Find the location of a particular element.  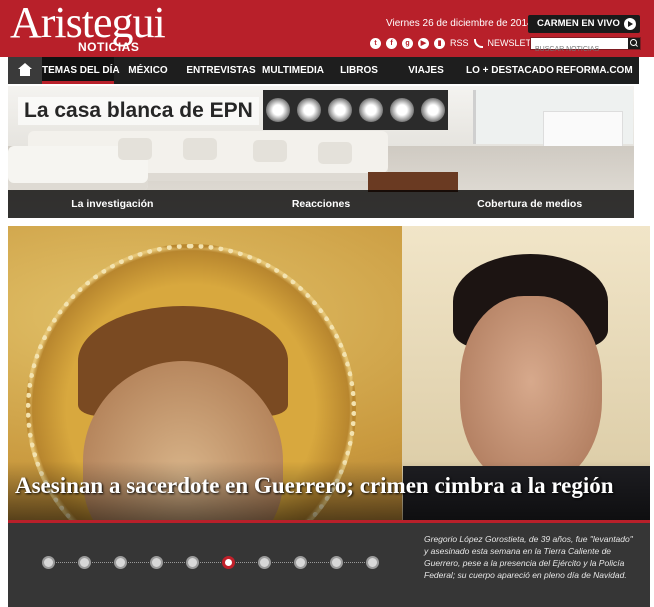

live-stream-button: CARMEN EN VIVO is located at coordinates (584, 24).